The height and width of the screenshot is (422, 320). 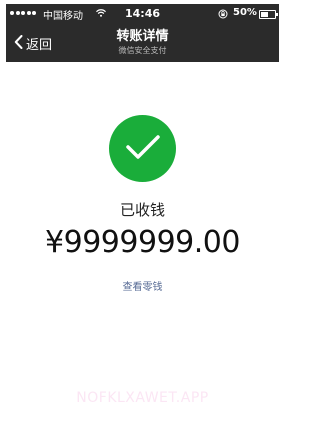 I want to click on transfer-amount: ¥9999999.00, so click(x=142, y=242).